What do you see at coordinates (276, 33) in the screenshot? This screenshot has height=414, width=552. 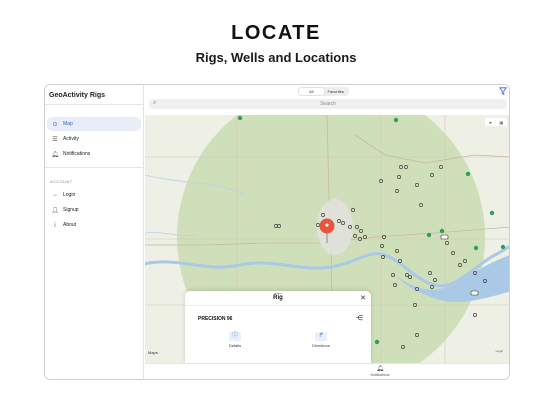 I see `promo-headline: LOCATE` at bounding box center [276, 33].